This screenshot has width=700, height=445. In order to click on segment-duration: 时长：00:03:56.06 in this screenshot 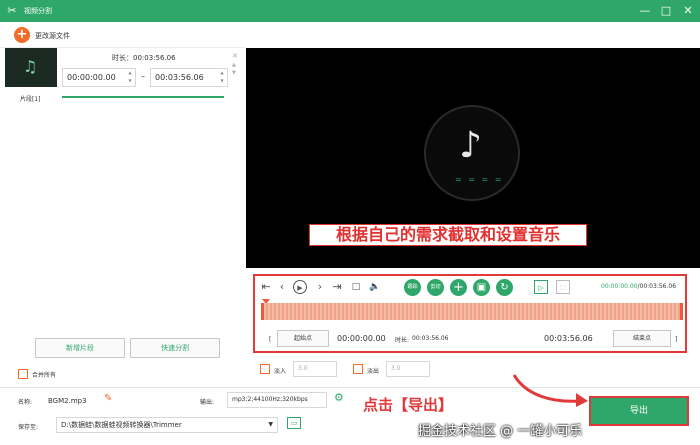, I will do `click(144, 58)`.